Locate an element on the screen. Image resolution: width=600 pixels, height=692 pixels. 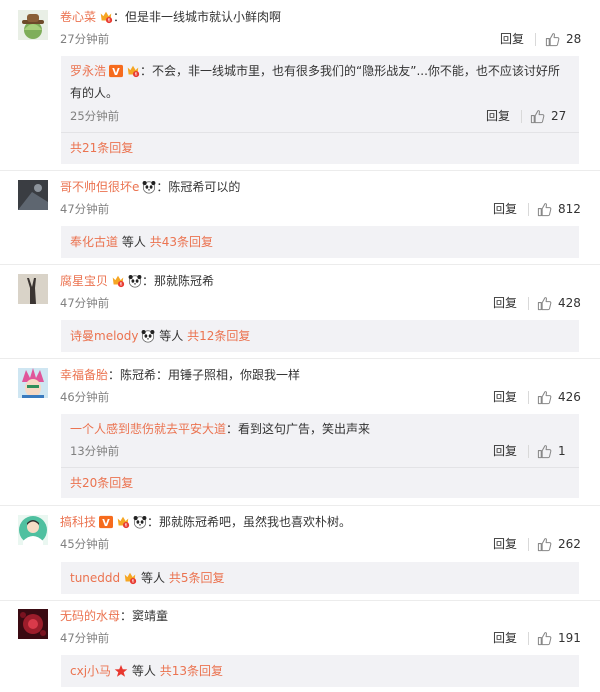
comment-time: 46分钟前 is located at coordinates (85, 397).